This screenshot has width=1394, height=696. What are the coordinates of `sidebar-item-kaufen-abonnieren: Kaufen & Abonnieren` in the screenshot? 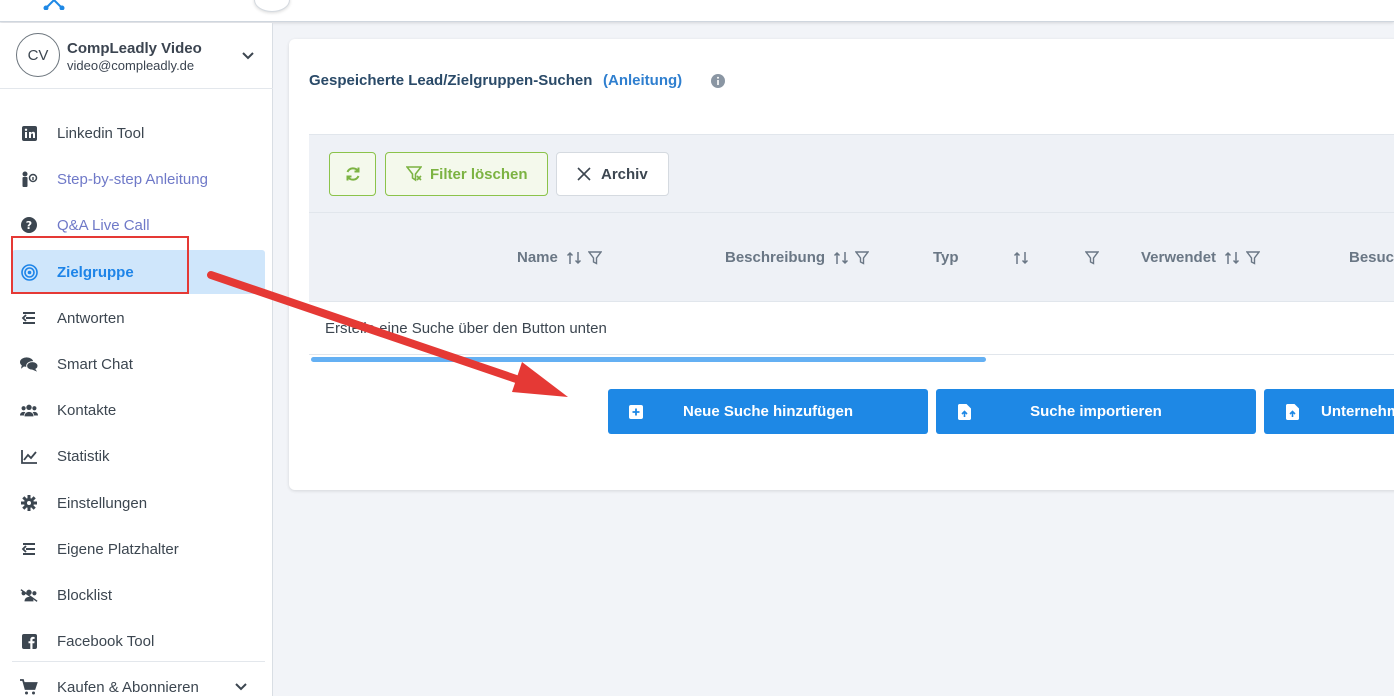 It's located at (138, 680).